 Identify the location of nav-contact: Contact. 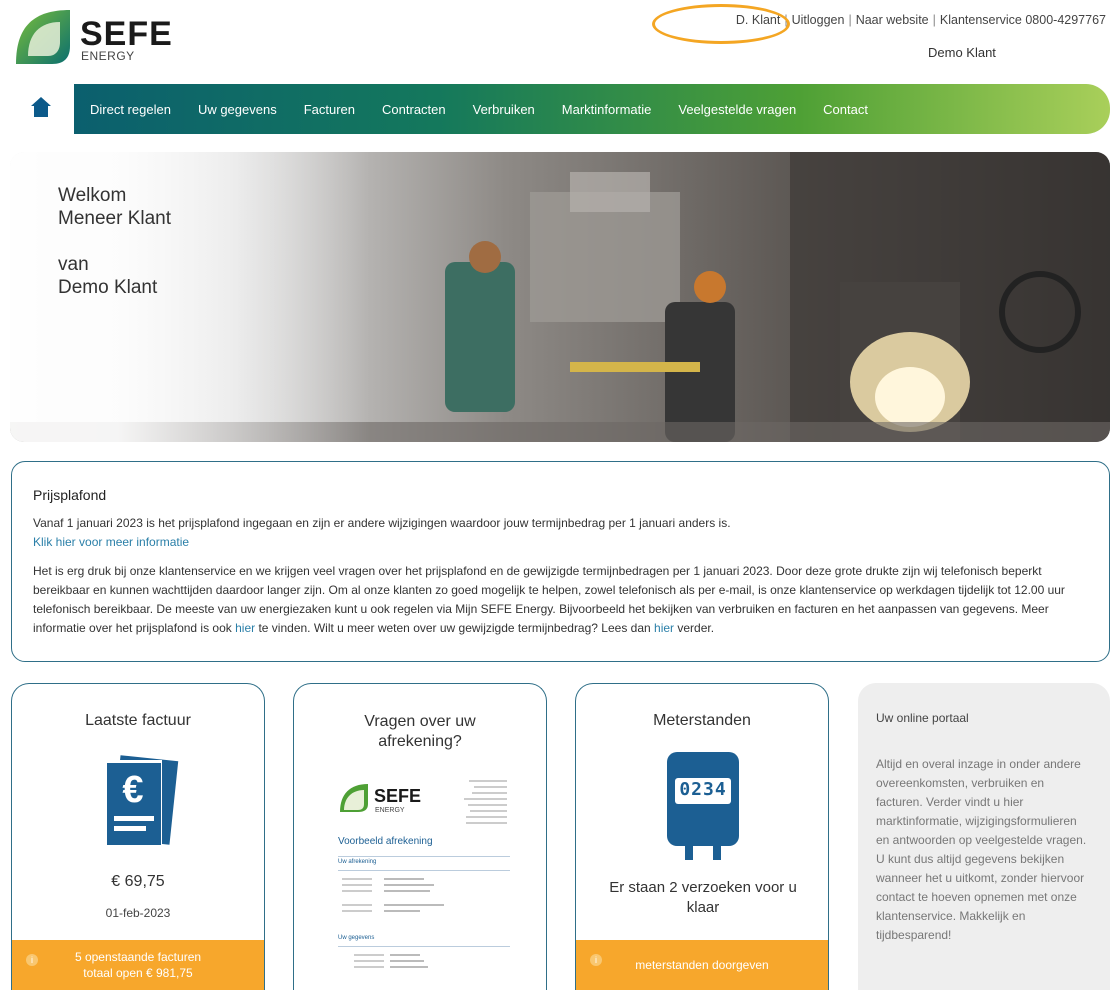
(845, 109).